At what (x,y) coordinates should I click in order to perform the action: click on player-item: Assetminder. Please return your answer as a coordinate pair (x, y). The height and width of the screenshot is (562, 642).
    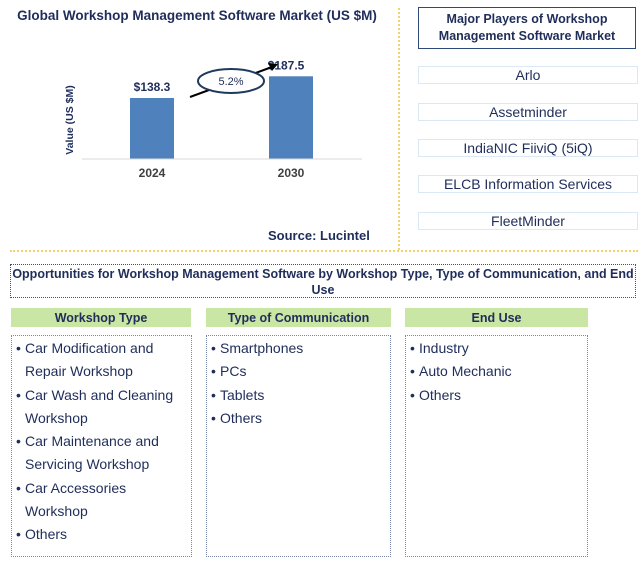
    Looking at the image, I should click on (528, 112).